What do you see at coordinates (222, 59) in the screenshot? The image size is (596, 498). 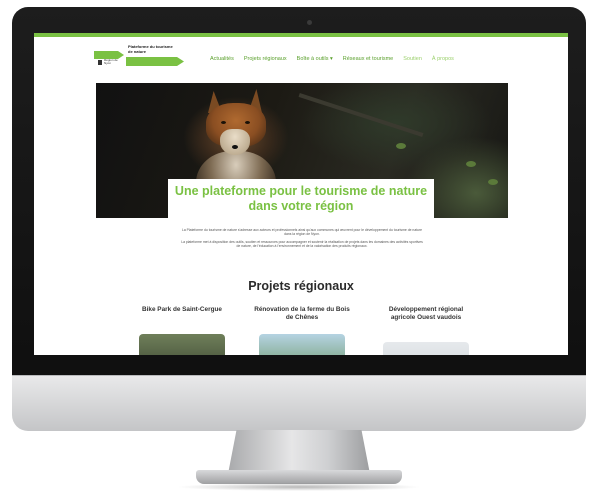 I see `nav-item-actualites: Actualités` at bounding box center [222, 59].